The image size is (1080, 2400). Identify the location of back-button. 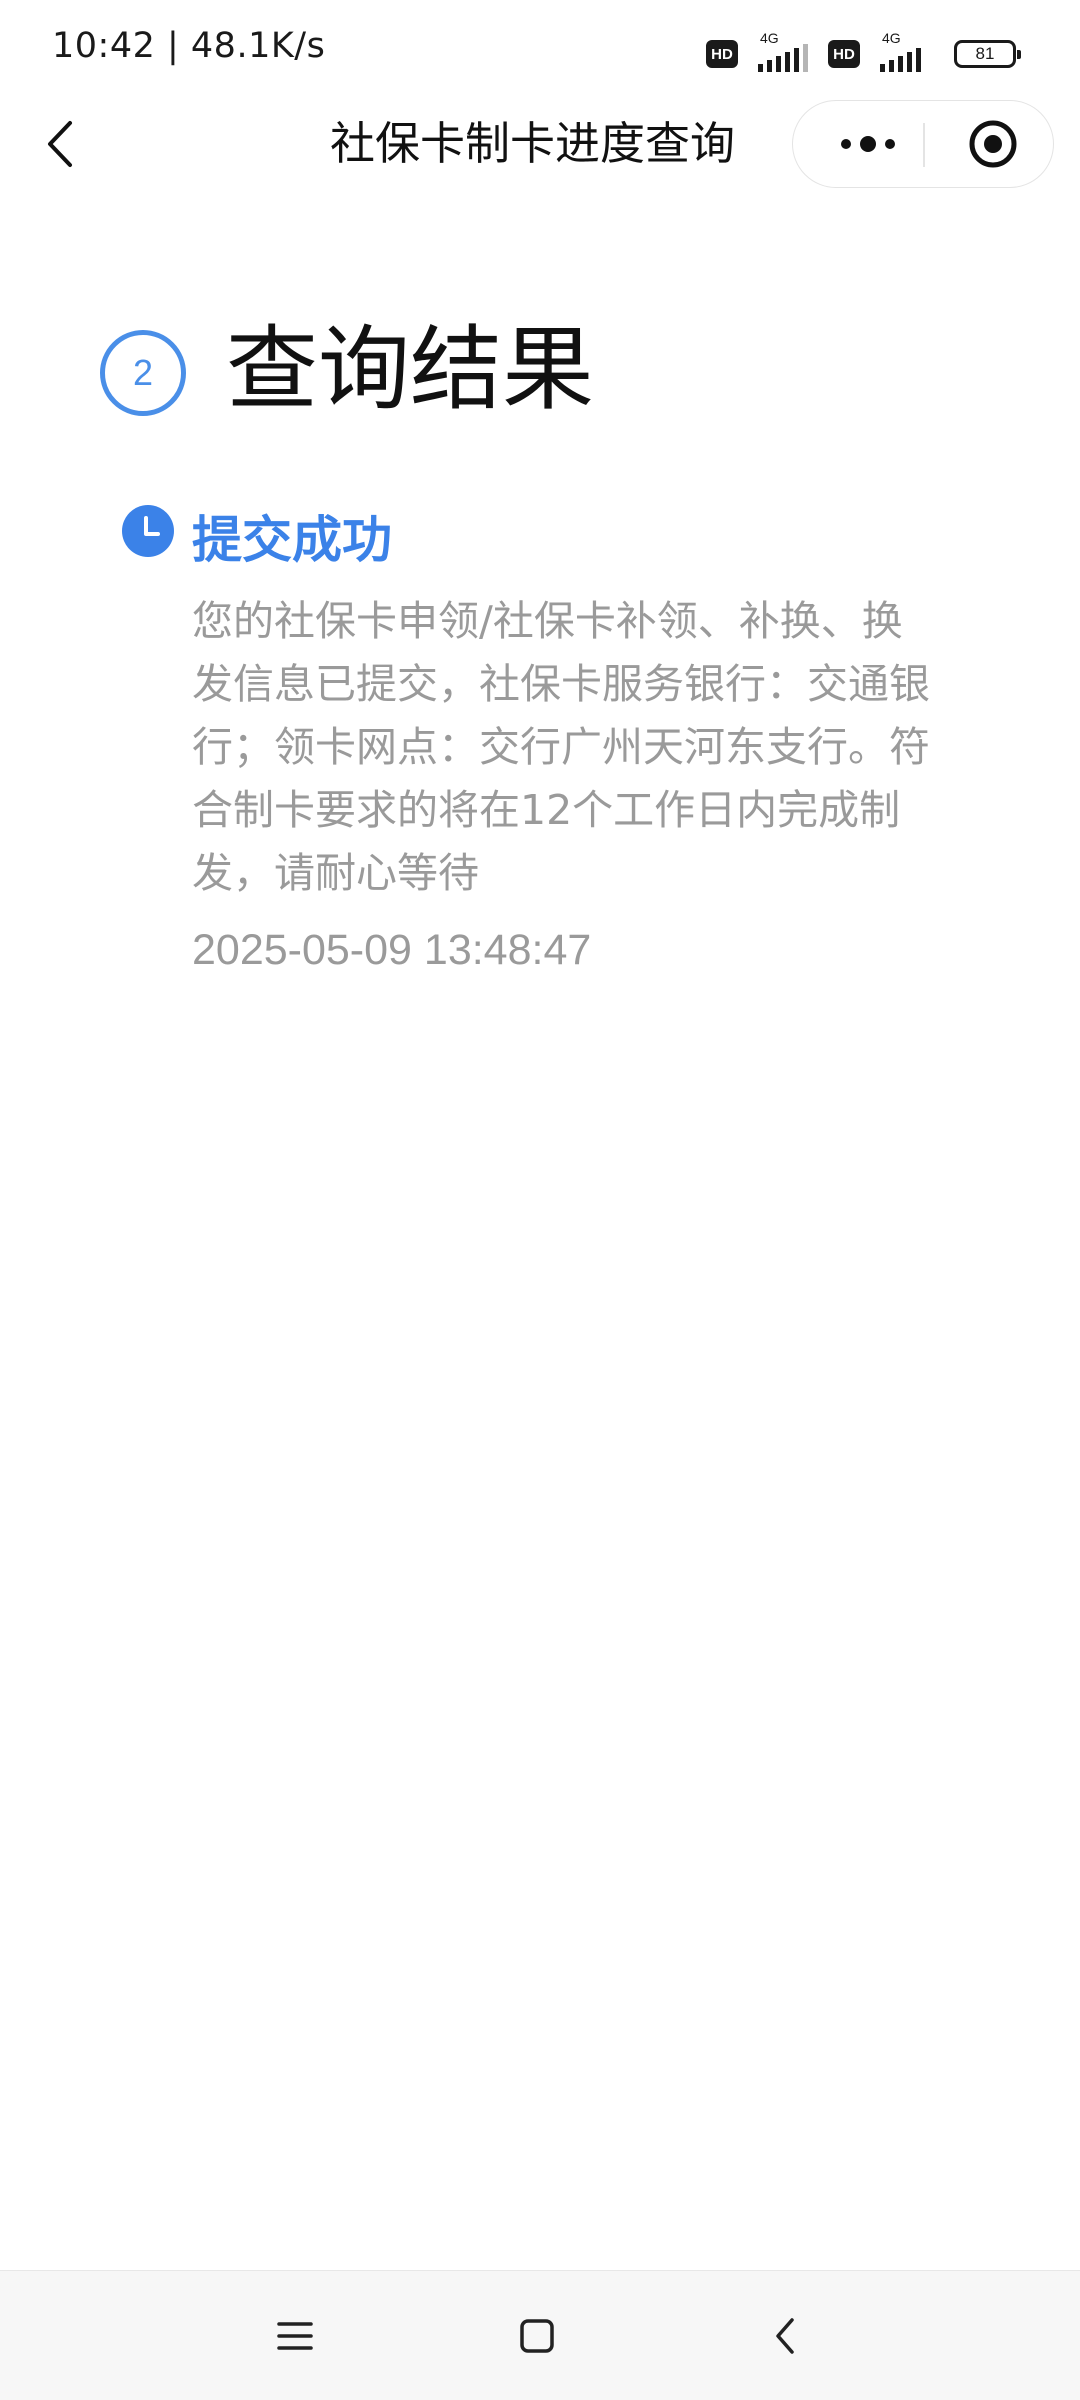
(60, 144).